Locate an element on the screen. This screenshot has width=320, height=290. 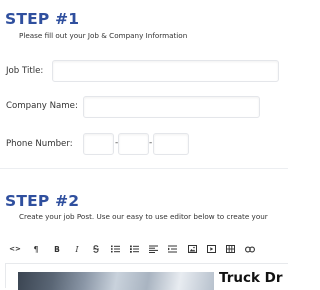
bullet-list-button is located at coordinates (115, 249).